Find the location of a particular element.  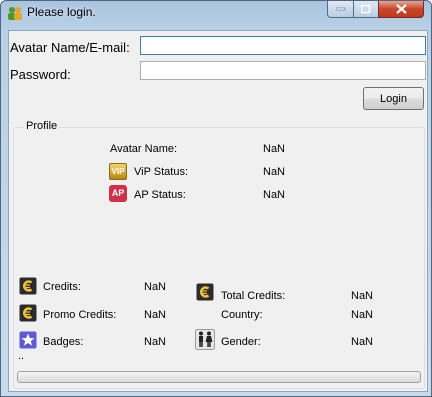

gender-label: Gender: is located at coordinates (241, 342).